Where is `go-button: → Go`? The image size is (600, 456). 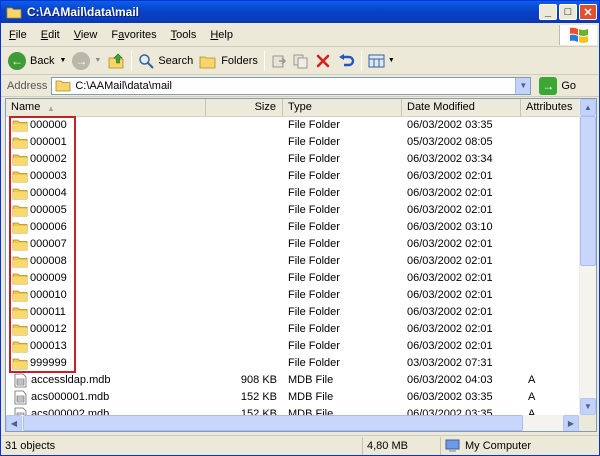 go-button: → Go is located at coordinates (557, 85).